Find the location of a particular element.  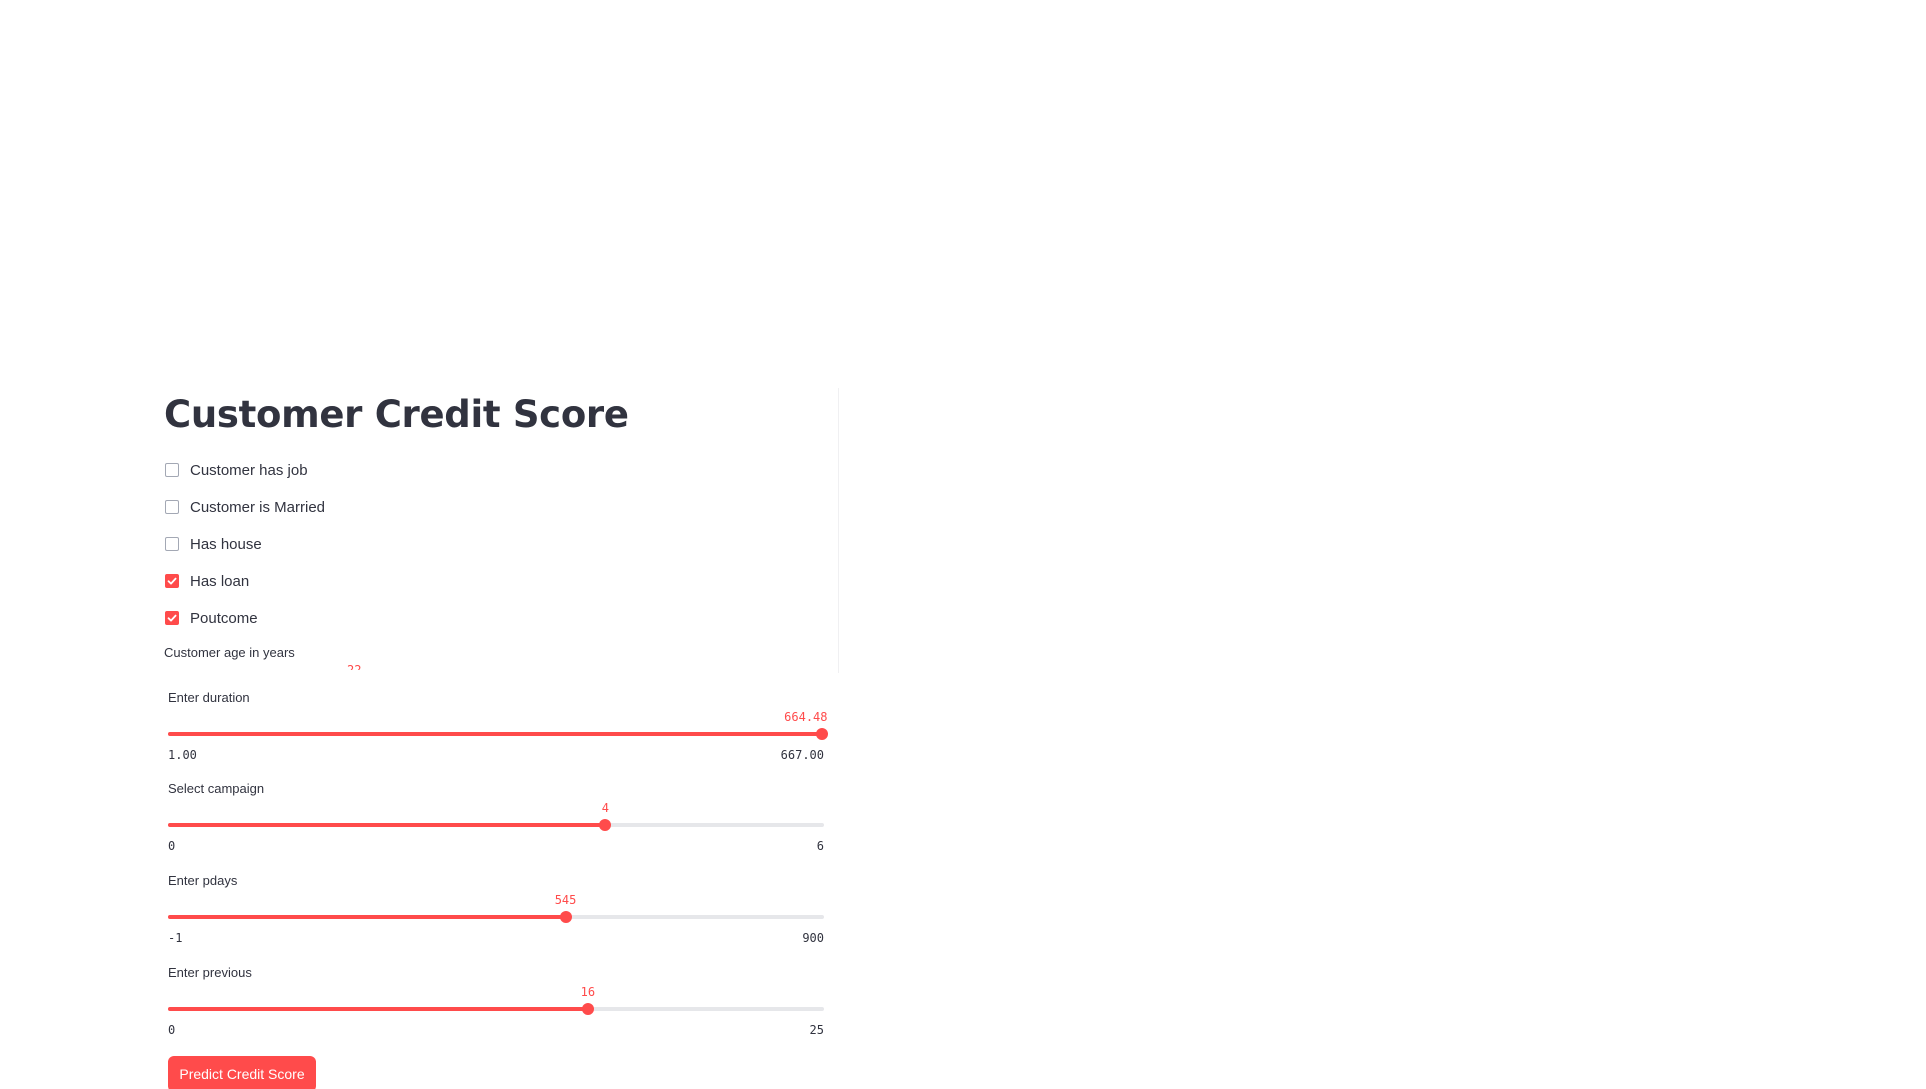

checkbox-customer-has-job: Customer has job is located at coordinates (236, 470).